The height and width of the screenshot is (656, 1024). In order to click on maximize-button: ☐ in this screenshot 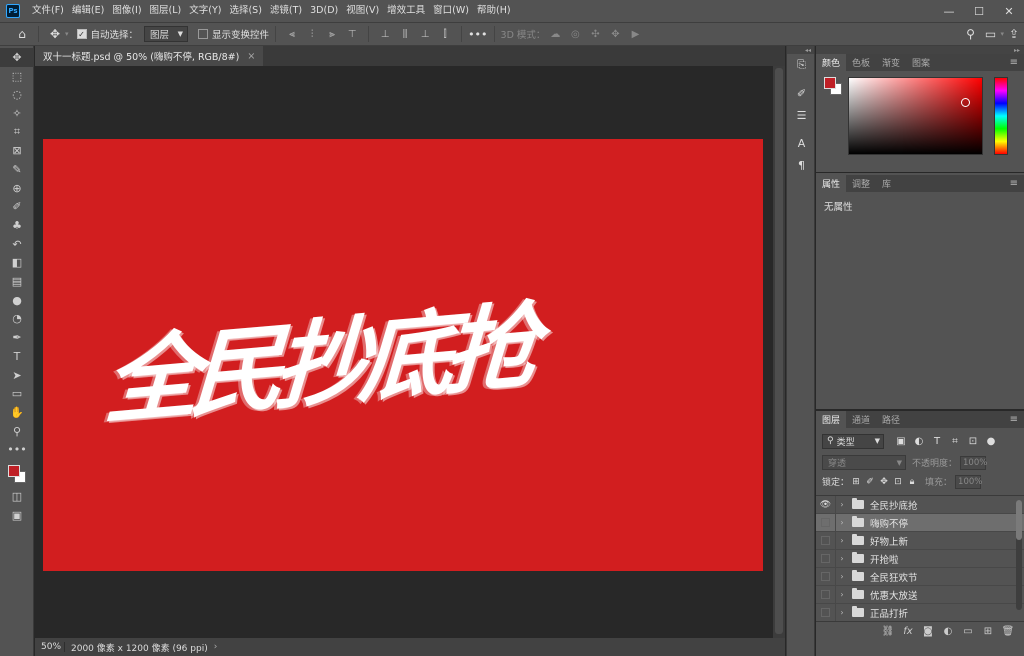, I will do `click(979, 11)`.